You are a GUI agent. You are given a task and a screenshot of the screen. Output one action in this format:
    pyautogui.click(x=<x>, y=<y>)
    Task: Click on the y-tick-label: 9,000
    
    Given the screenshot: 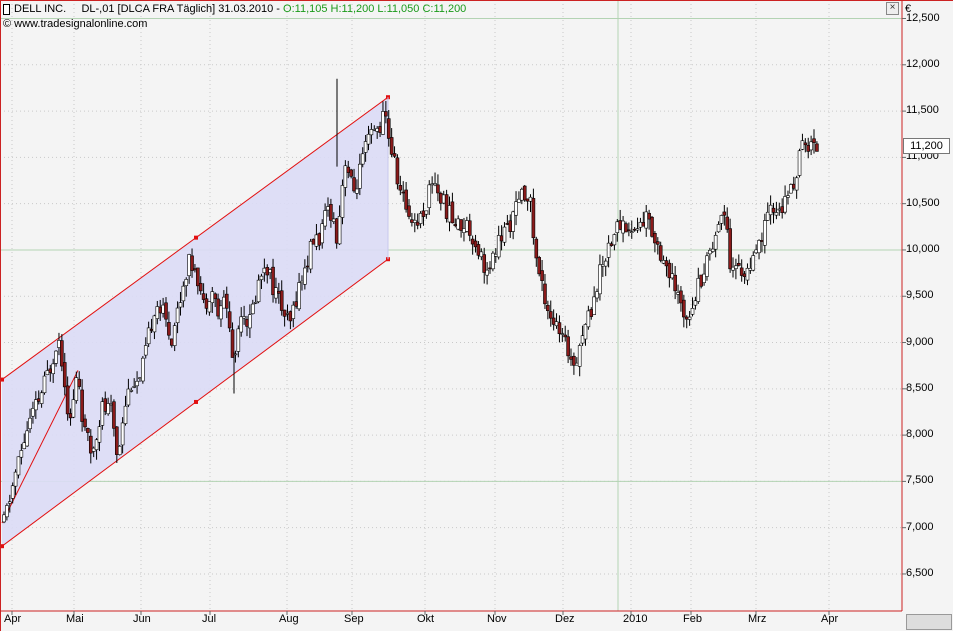 What is the action you would take?
    pyautogui.click(x=920, y=341)
    